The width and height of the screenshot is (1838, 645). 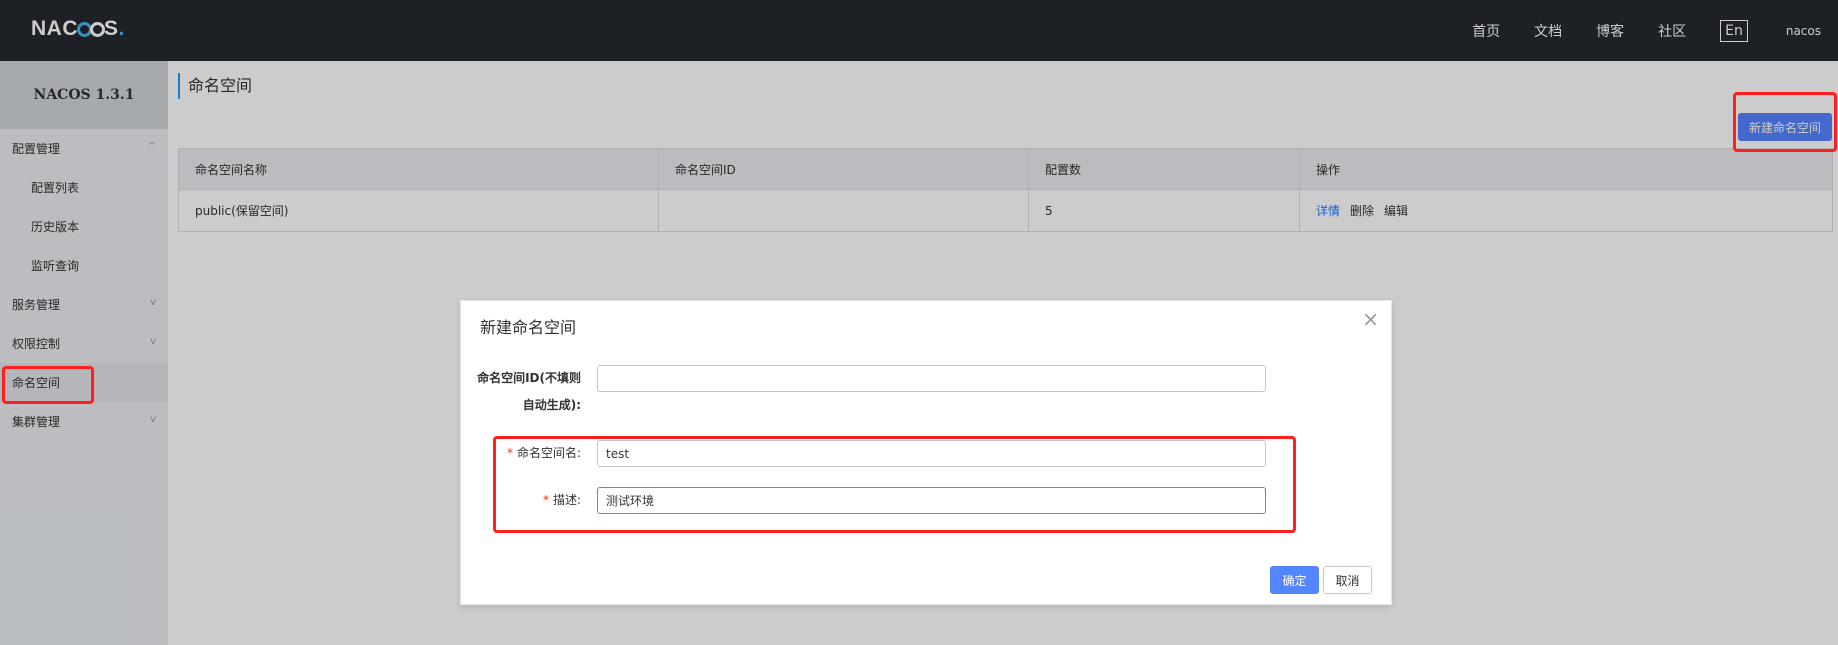 I want to click on namespace-name-row: * 命名空间名:, so click(x=927, y=453).